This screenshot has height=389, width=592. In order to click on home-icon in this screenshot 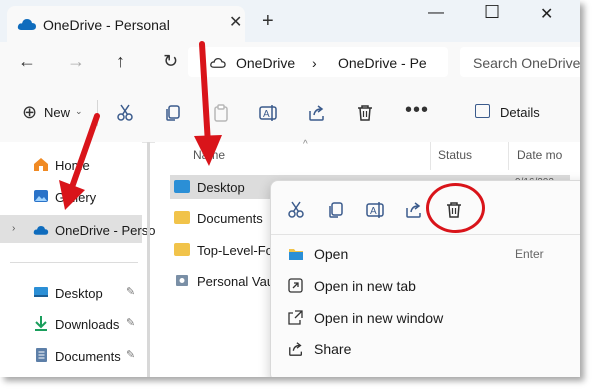, I will do `click(41, 164)`.